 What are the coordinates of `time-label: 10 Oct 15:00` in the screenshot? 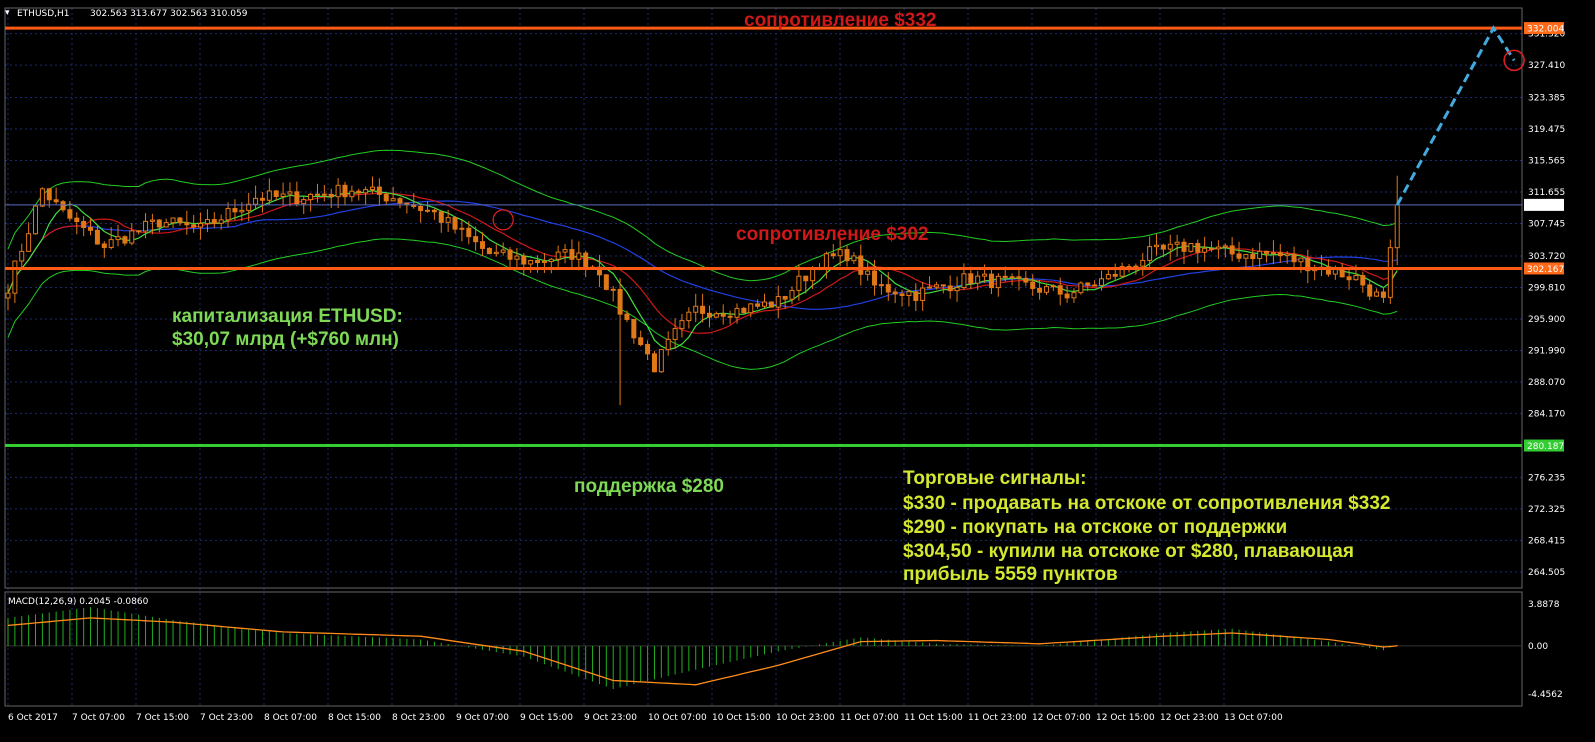 It's located at (741, 718).